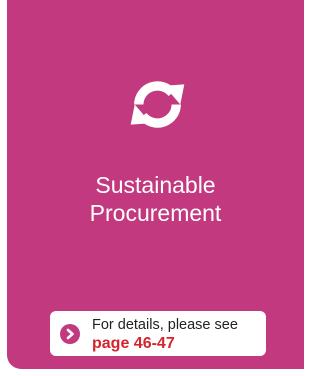  Describe the element at coordinates (165, 325) in the screenshot. I see `reference-text: For details, please see` at that location.